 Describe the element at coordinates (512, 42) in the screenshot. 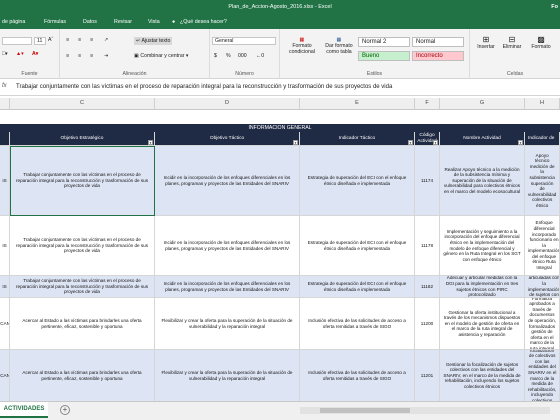

I see `delete-button: ⊟ Eliminar` at that location.